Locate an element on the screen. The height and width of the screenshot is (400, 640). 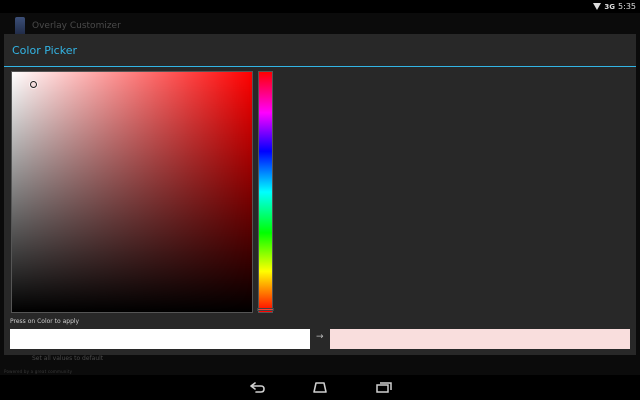
footer-text: Powered by a great community is located at coordinates (38, 371).